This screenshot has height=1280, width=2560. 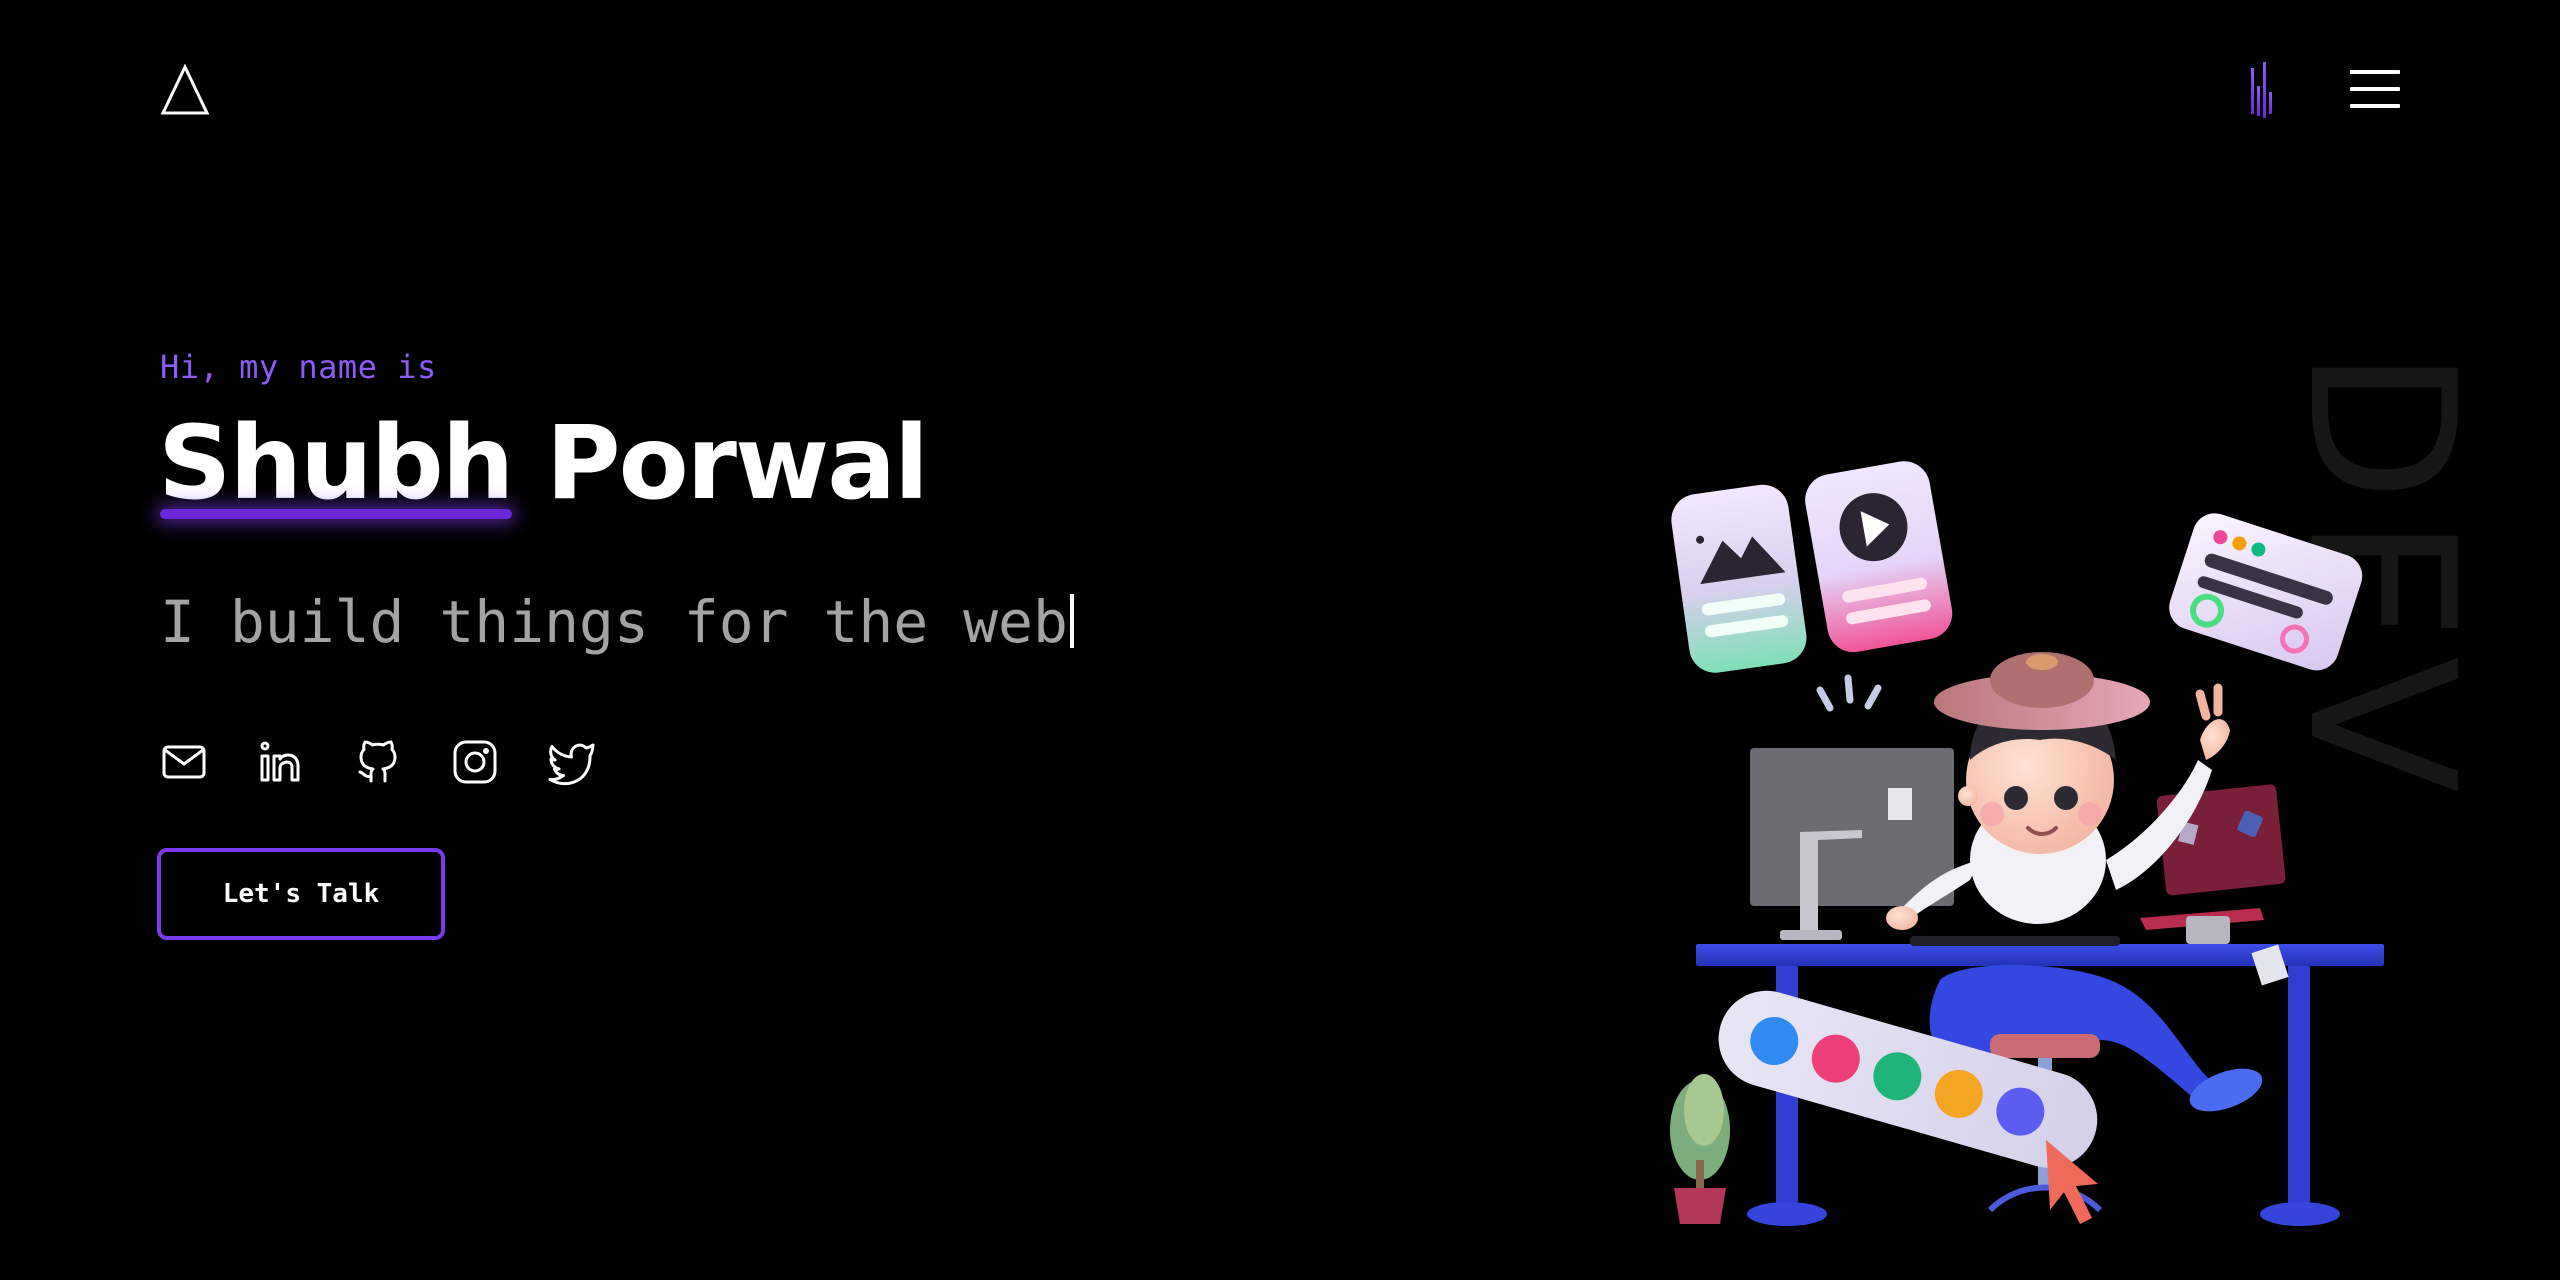 I want to click on social-links, so click(x=378, y=762).